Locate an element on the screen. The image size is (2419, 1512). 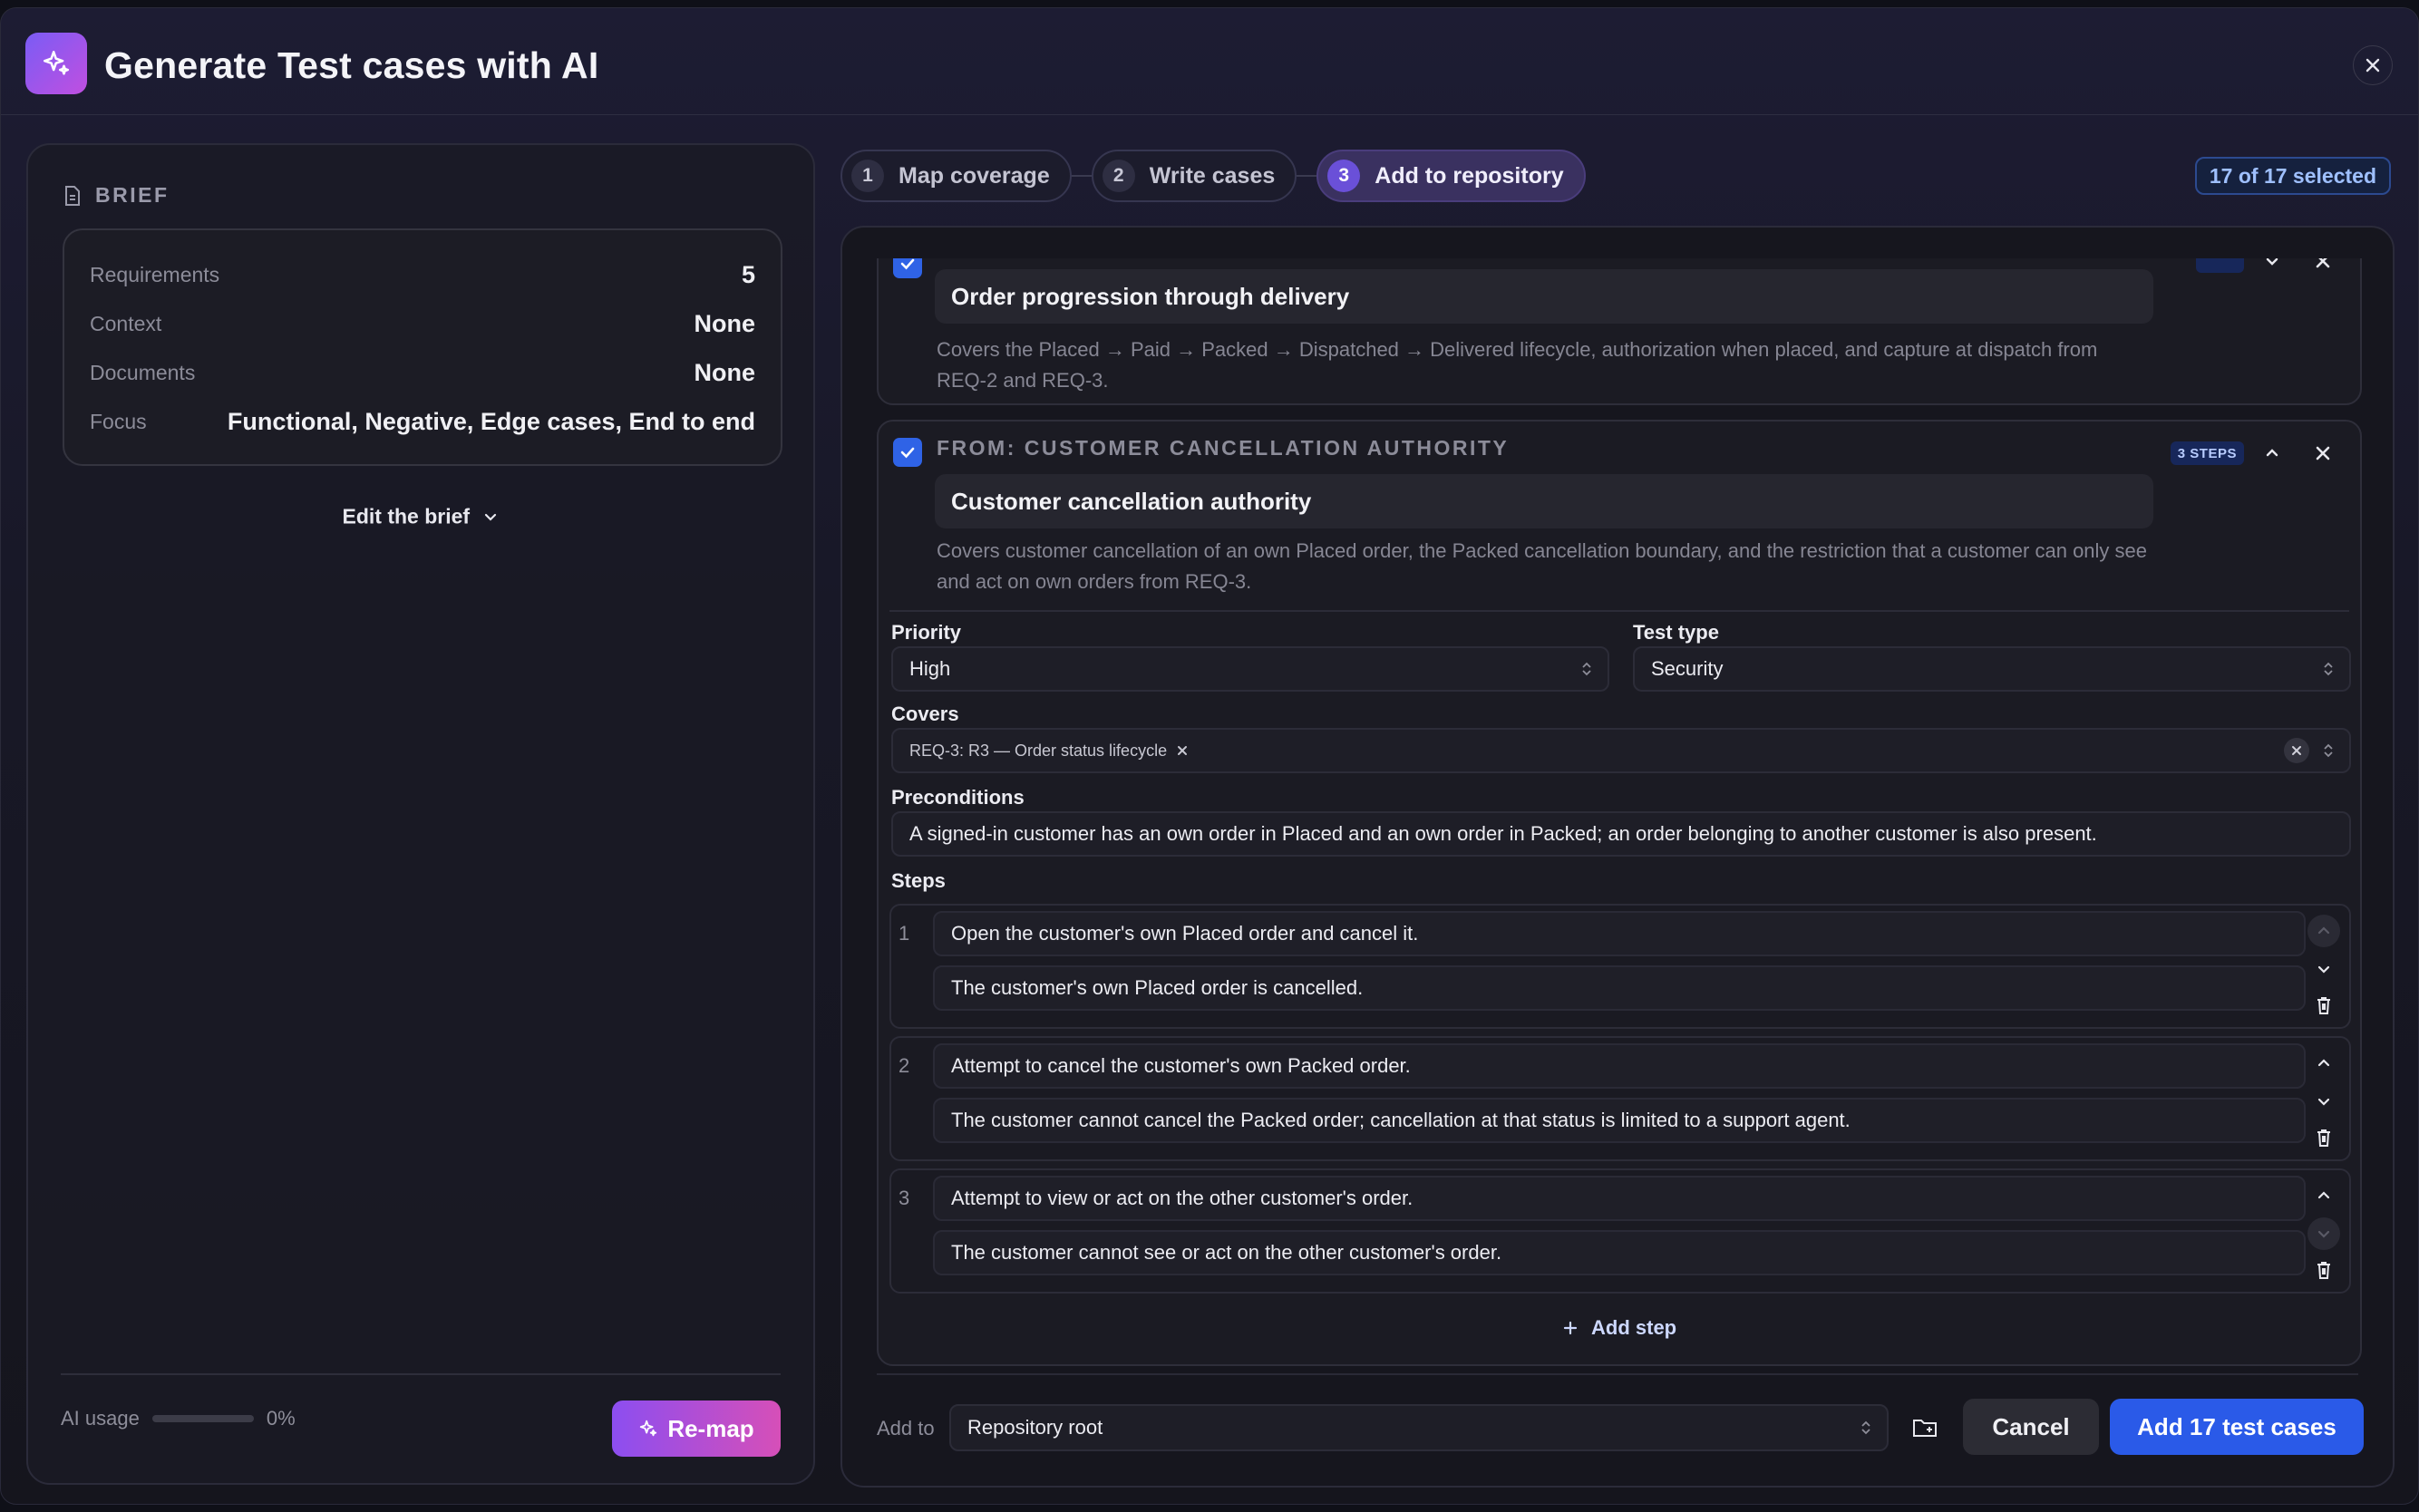
brief-row-context: Context None is located at coordinates (423, 324).